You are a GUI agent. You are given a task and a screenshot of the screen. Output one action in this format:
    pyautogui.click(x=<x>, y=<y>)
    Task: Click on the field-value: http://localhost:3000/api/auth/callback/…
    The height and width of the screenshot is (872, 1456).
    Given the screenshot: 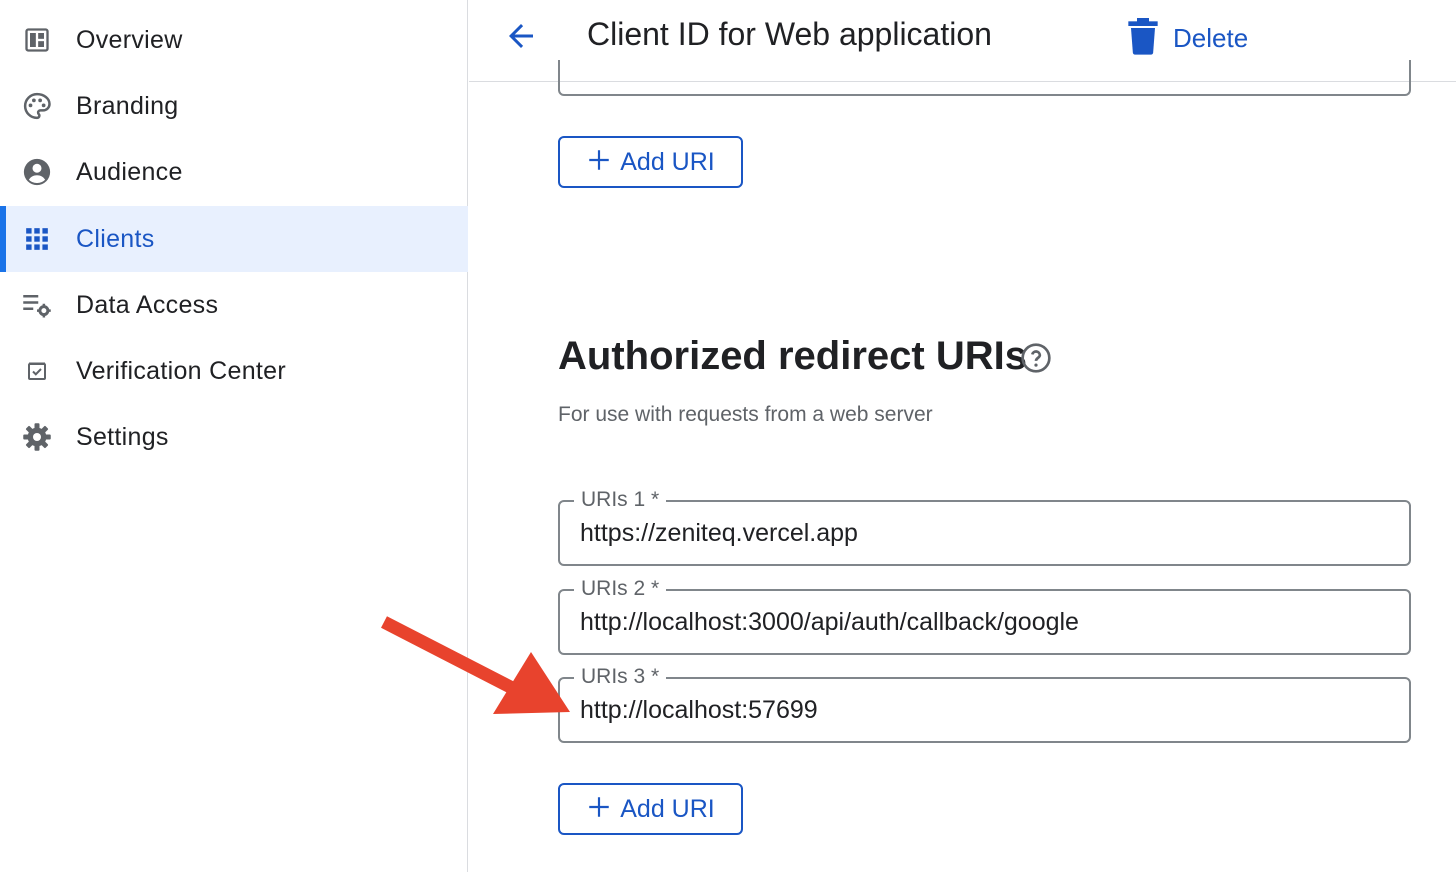 What is the action you would take?
    pyautogui.click(x=829, y=622)
    